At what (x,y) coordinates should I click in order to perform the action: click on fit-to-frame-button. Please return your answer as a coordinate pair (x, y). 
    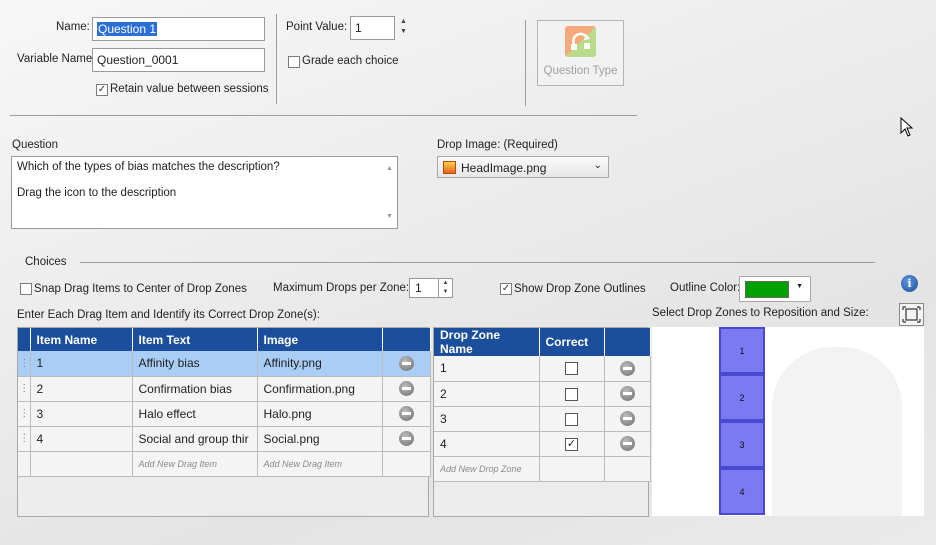
    Looking at the image, I should click on (911, 314).